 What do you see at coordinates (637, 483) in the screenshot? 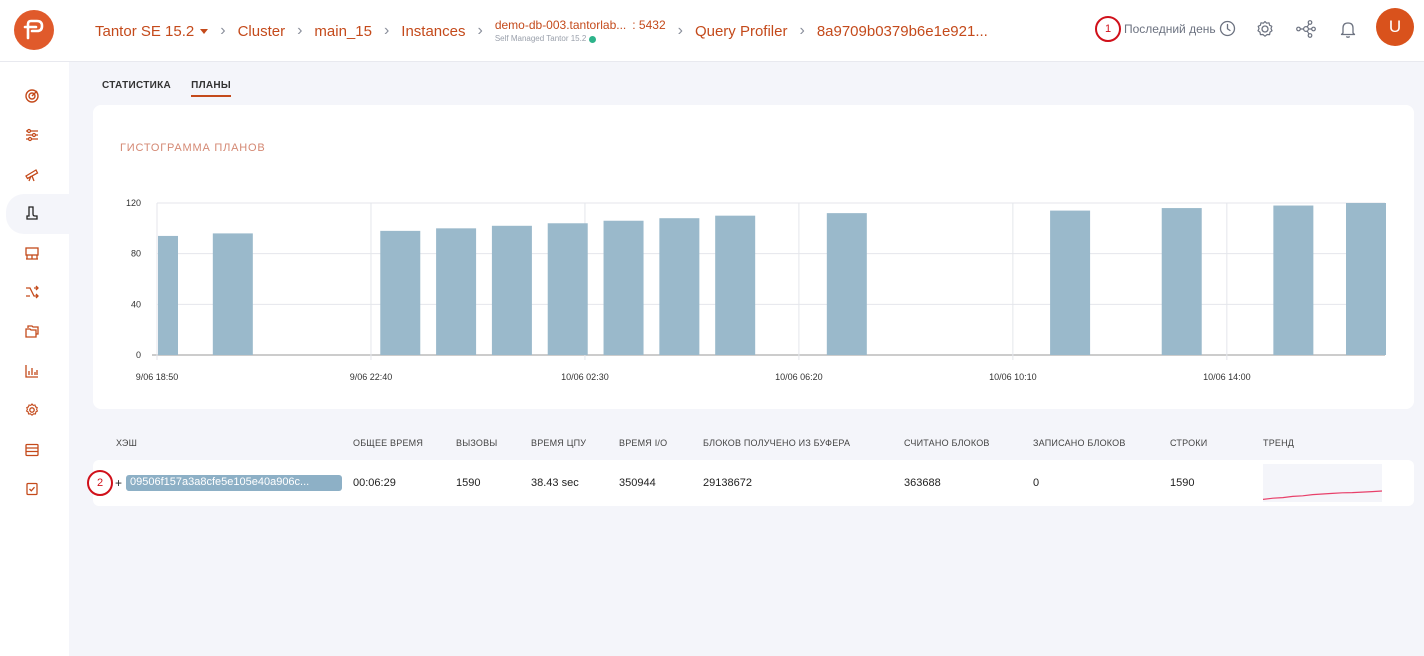
I see `cell-io-time: 350944` at bounding box center [637, 483].